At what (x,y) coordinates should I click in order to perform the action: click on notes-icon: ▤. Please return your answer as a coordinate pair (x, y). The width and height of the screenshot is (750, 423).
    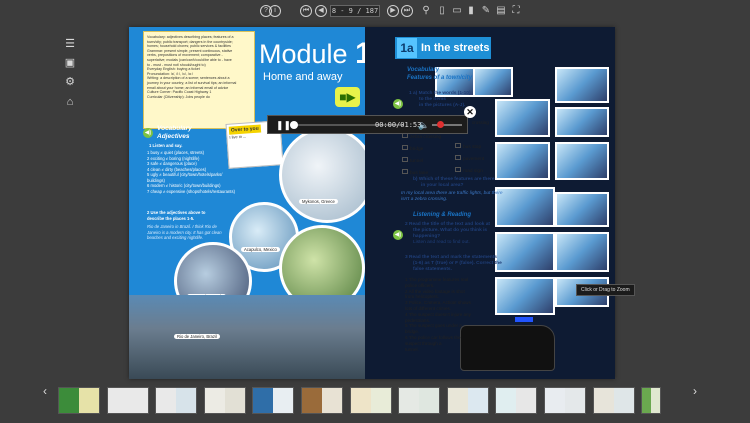
    Looking at the image, I should click on (501, 11).